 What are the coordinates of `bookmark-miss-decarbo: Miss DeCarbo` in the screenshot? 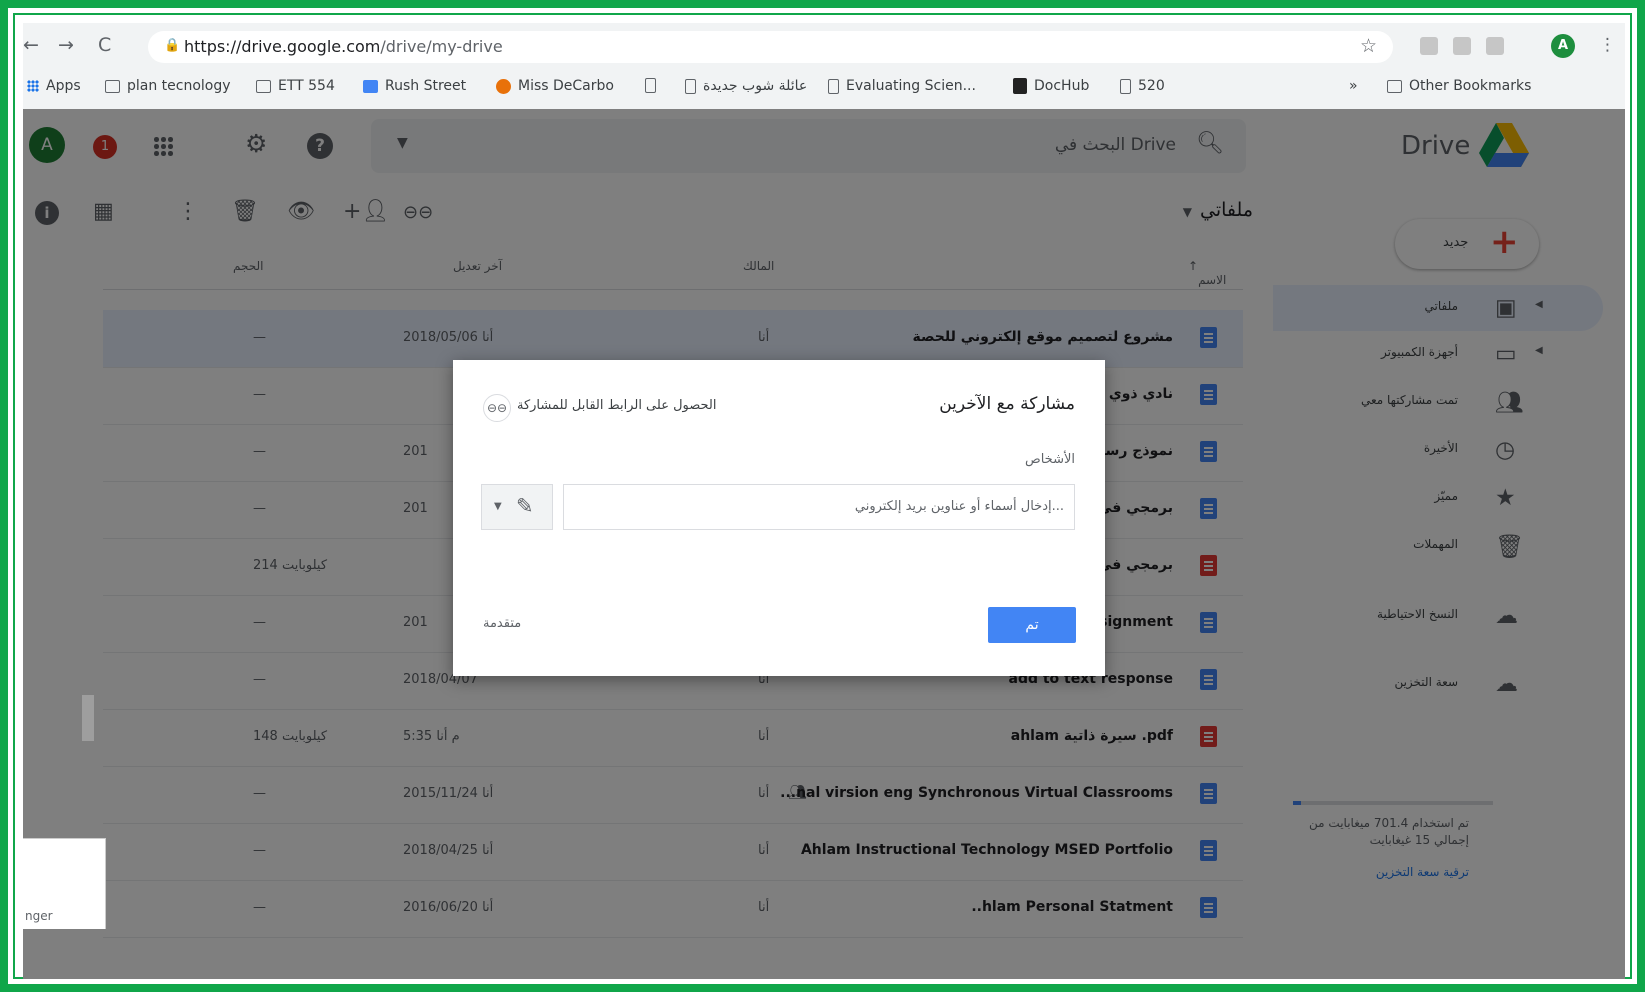 It's located at (555, 86).